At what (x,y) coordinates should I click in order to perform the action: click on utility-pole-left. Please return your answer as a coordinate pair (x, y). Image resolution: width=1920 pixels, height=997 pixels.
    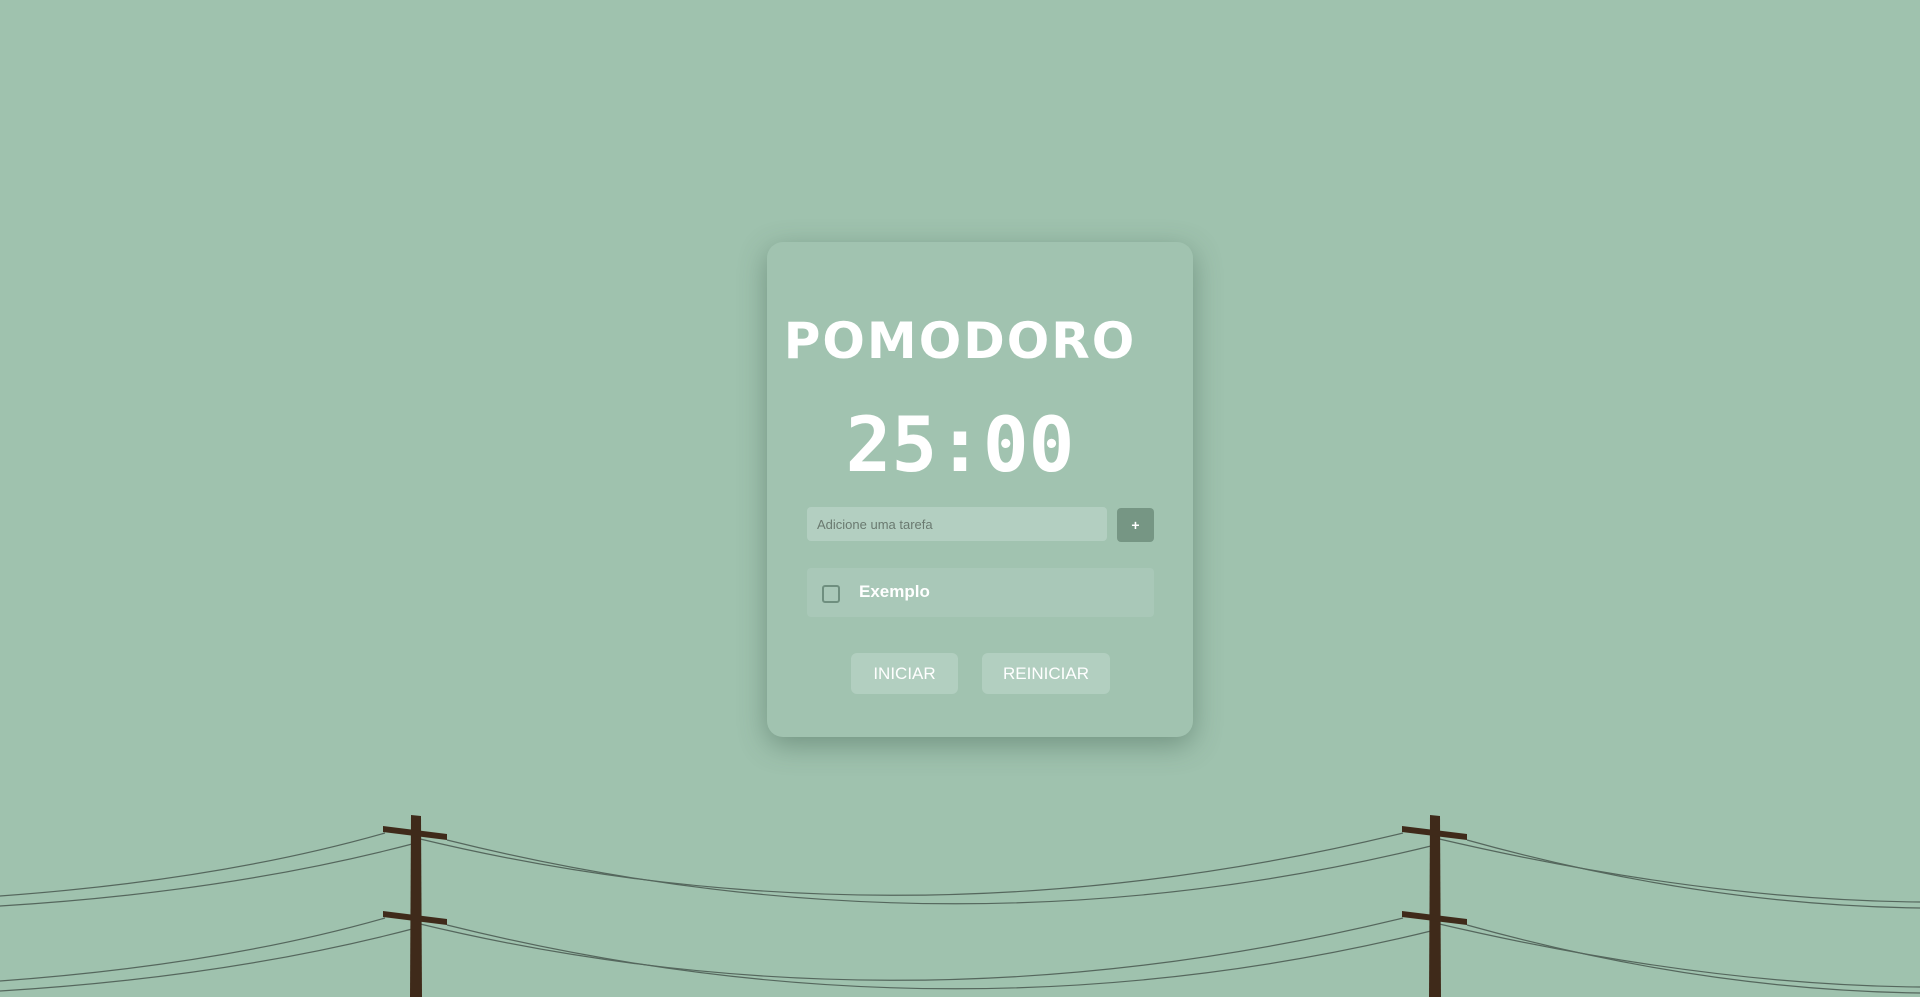
    Looking at the image, I should click on (415, 906).